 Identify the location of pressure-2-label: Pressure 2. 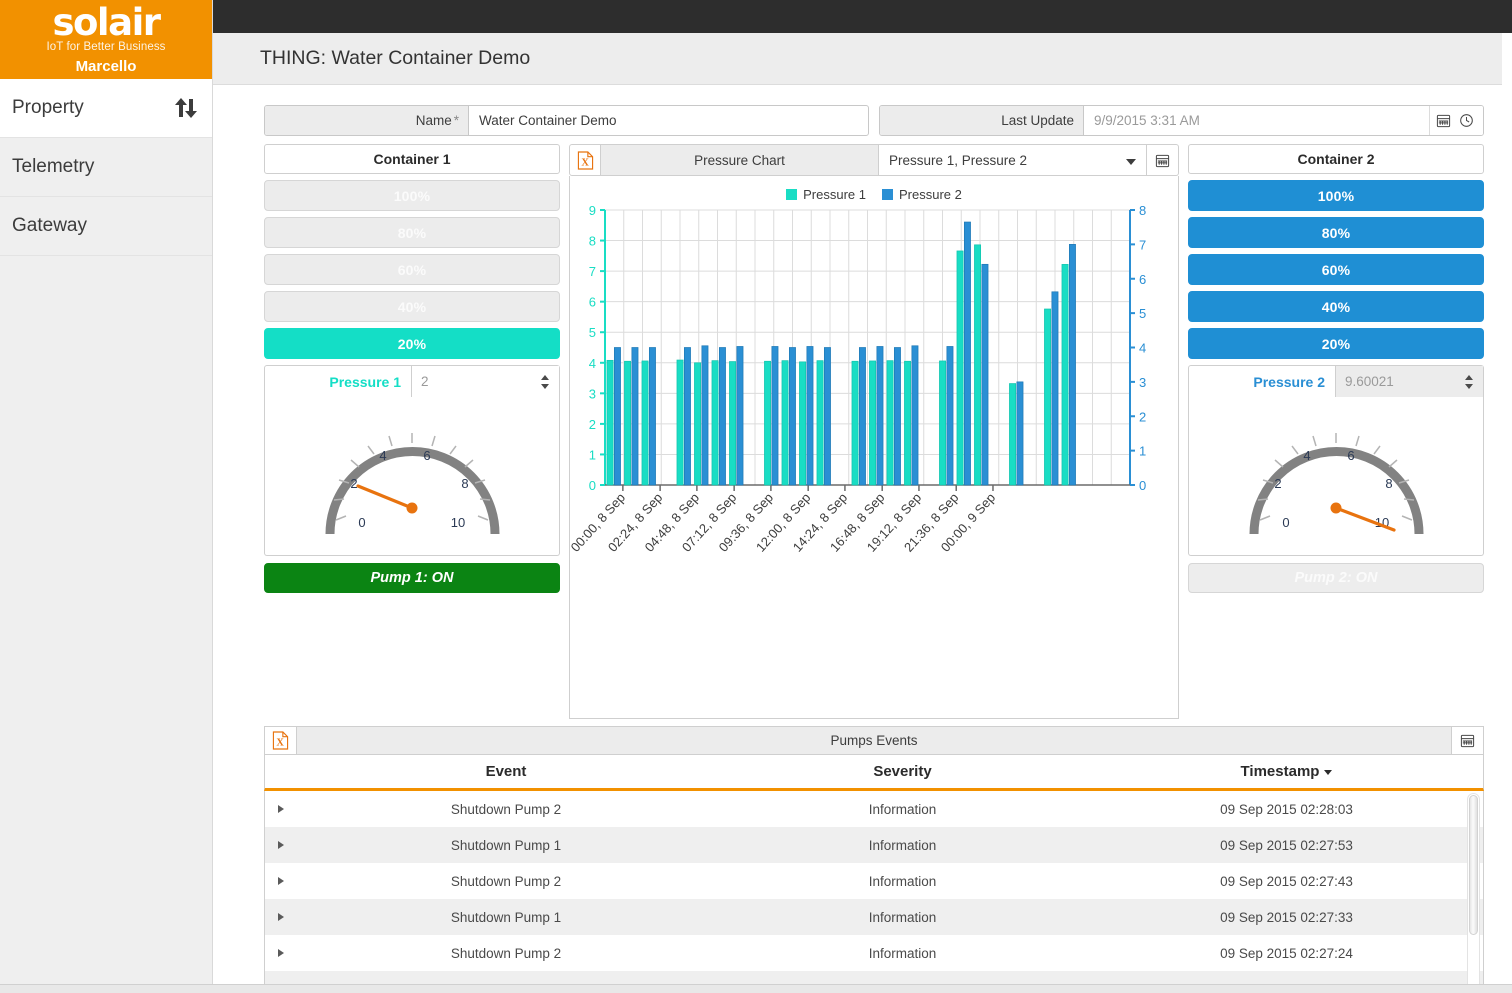
(1289, 381).